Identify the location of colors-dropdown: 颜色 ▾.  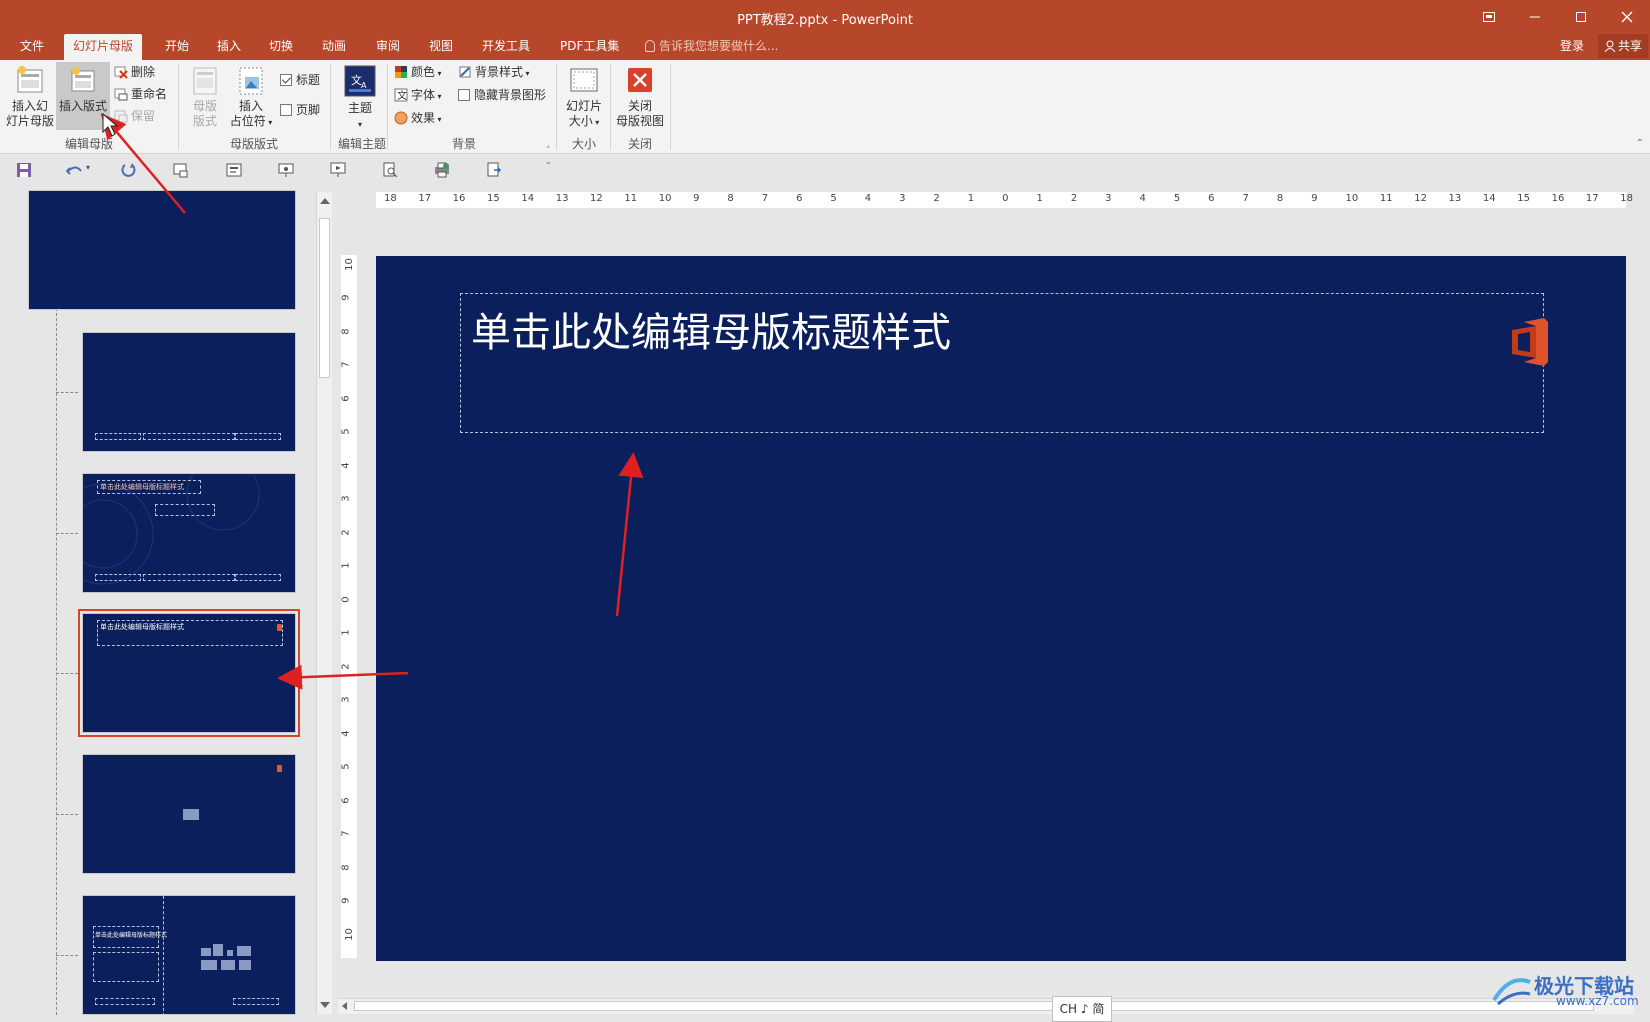
(418, 72).